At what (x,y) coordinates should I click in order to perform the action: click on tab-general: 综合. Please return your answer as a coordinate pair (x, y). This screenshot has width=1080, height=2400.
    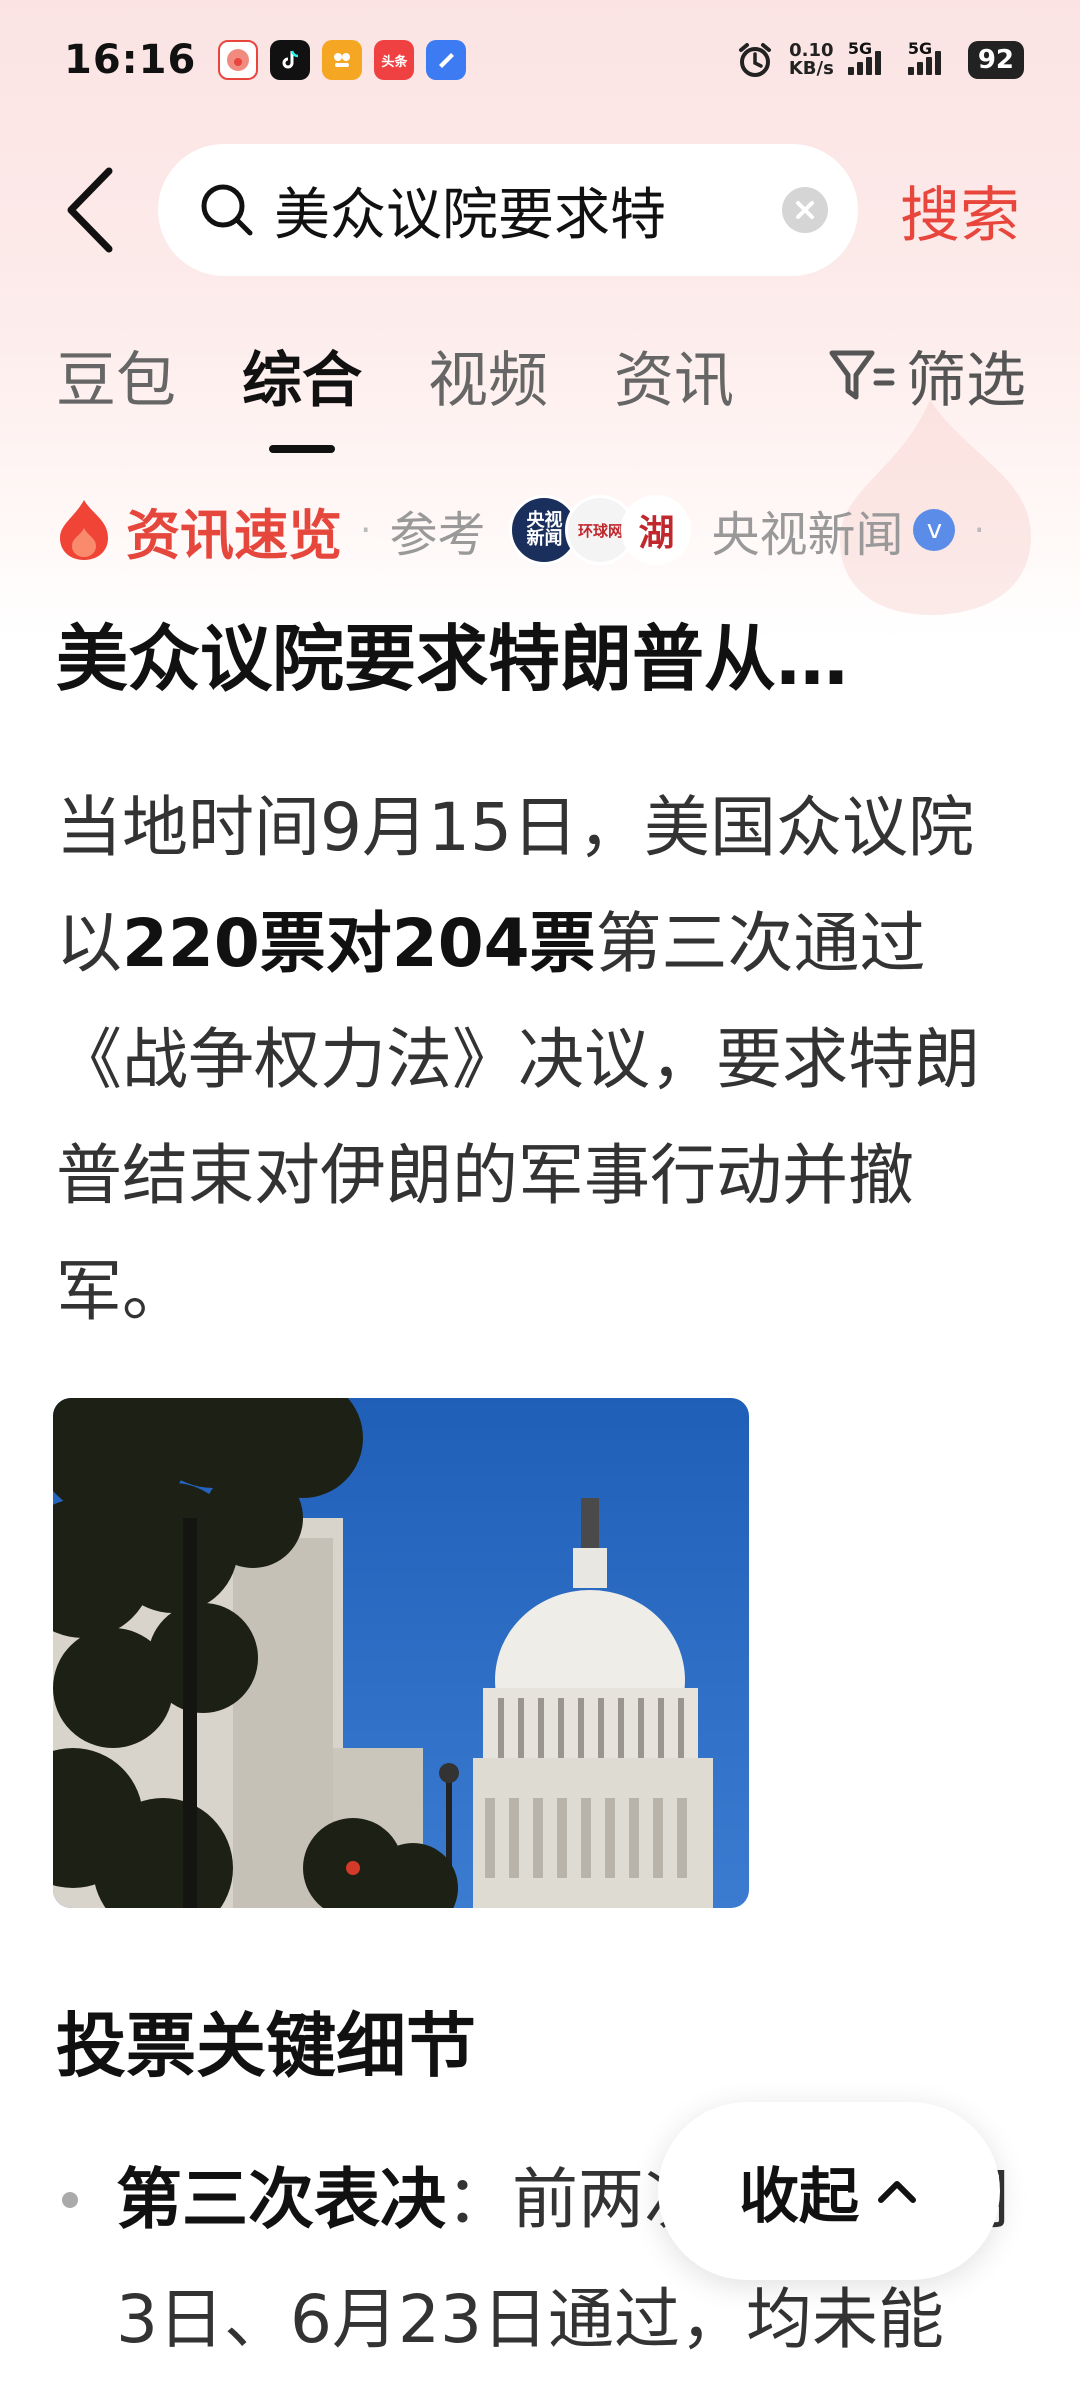
    Looking at the image, I should click on (302, 392).